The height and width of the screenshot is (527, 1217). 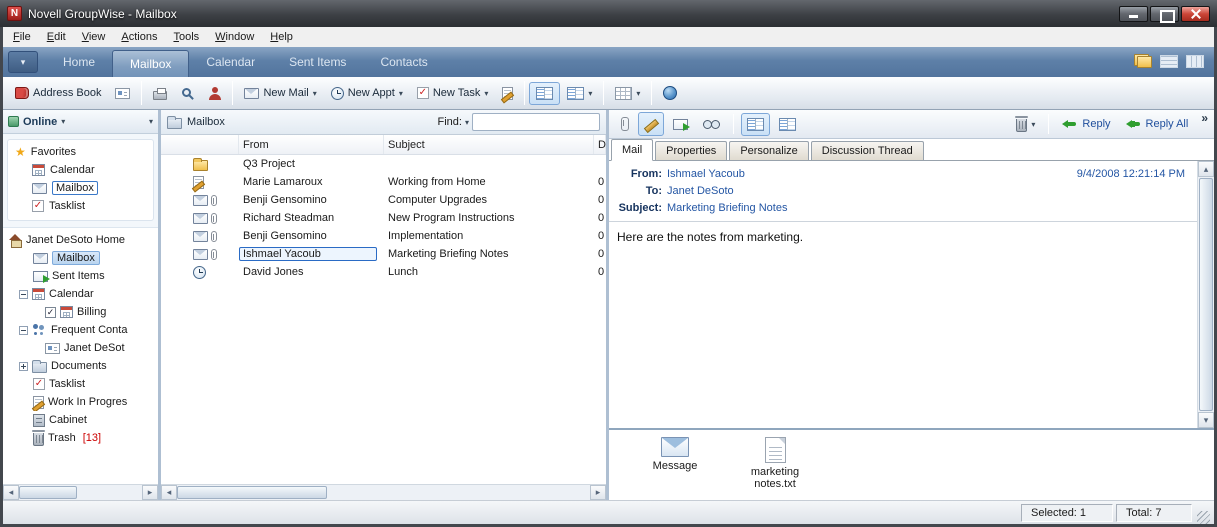 What do you see at coordinates (280, 93) in the screenshot?
I see `new-mail-button: New Mail ▾` at bounding box center [280, 93].